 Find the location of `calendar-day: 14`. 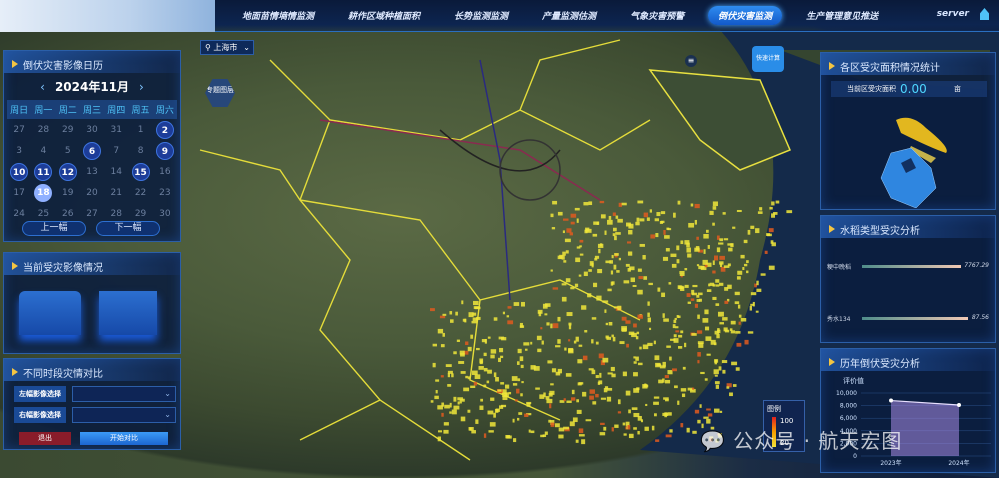

calendar-day: 14 is located at coordinates (116, 171).